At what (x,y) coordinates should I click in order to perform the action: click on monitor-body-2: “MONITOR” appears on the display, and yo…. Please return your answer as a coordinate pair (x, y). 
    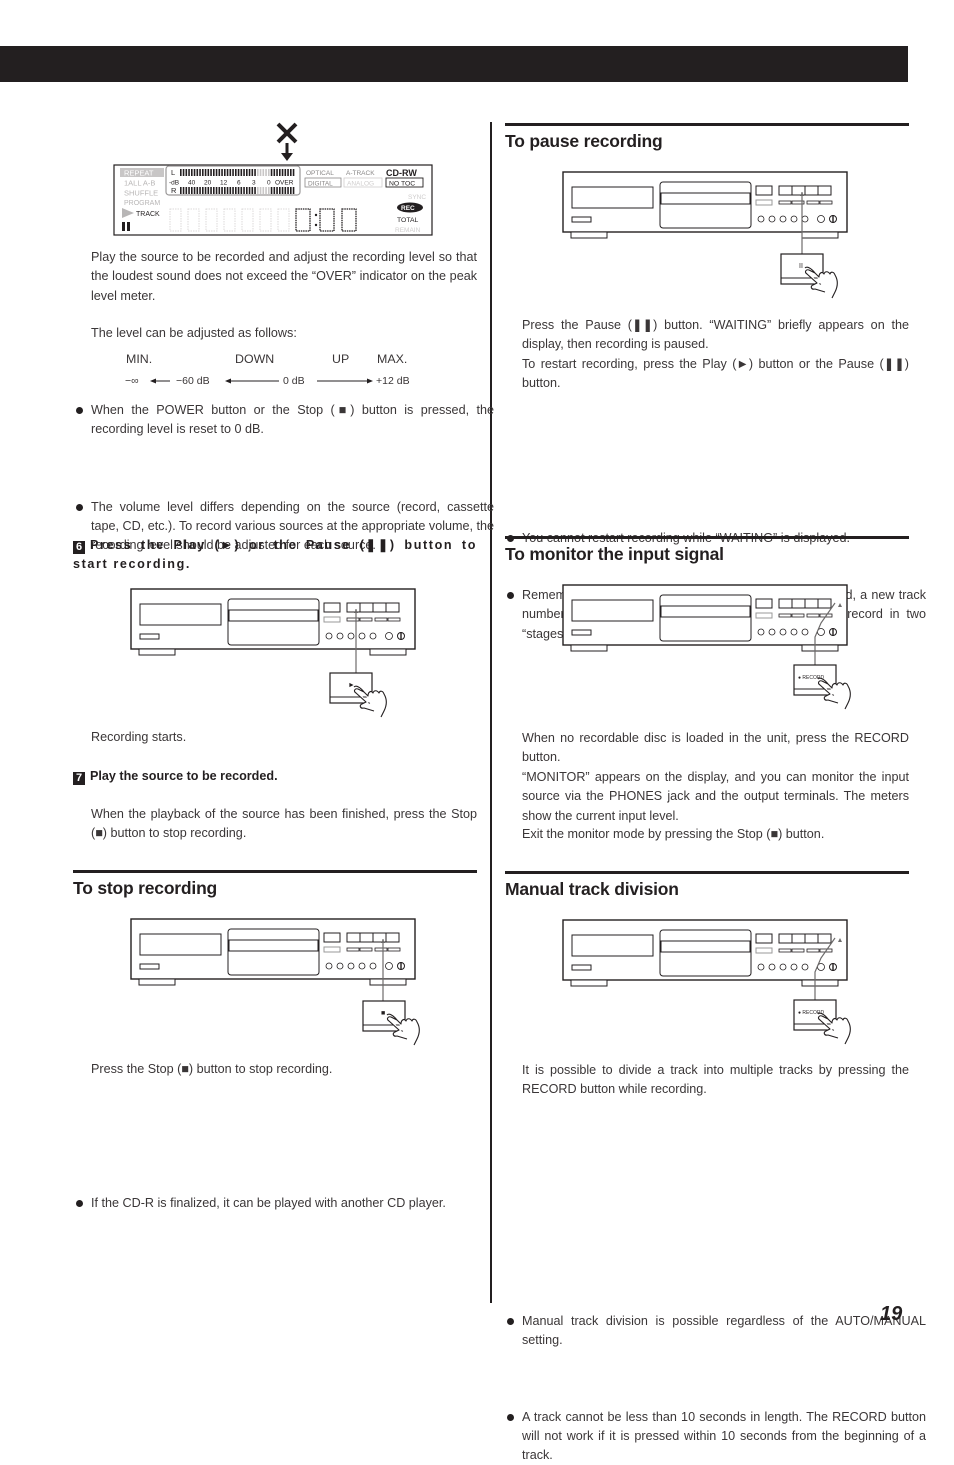
    Looking at the image, I should click on (715, 796).